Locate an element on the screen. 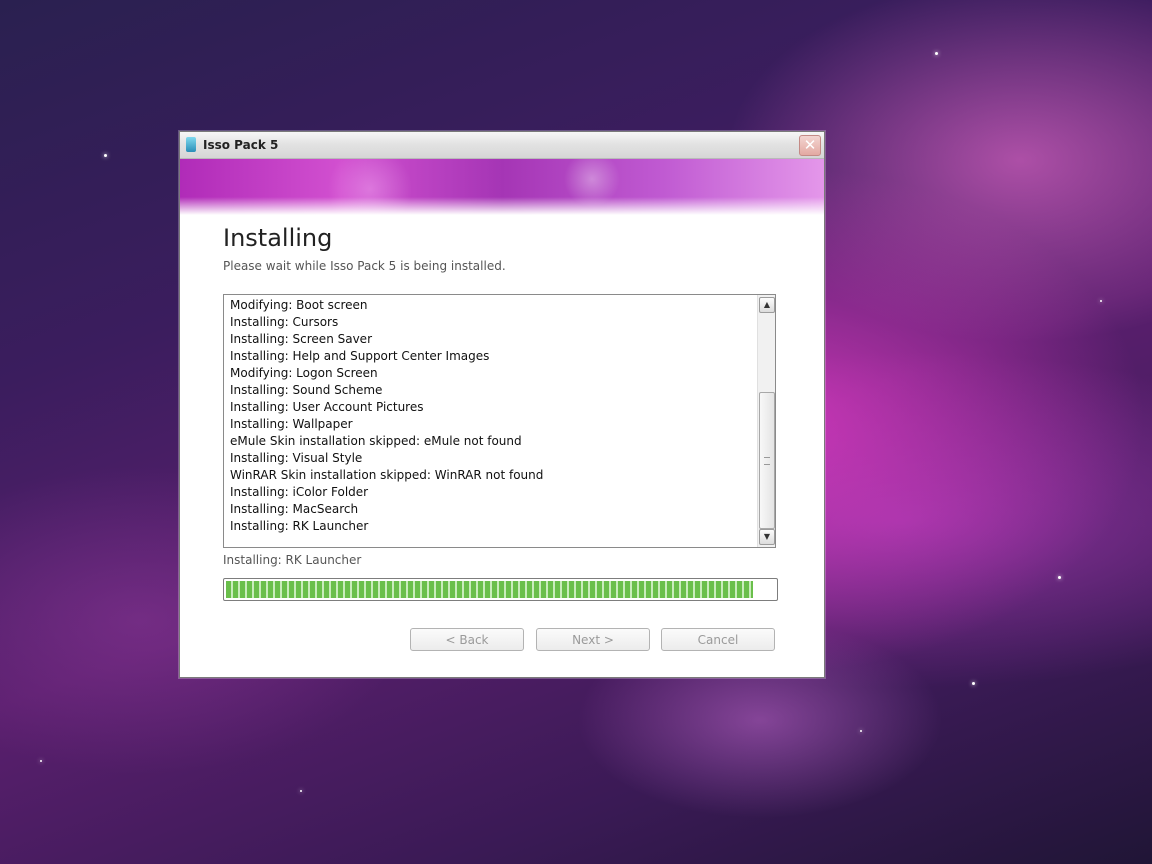 The height and width of the screenshot is (864, 1152). scroll-grip-icon is located at coordinates (767, 461).